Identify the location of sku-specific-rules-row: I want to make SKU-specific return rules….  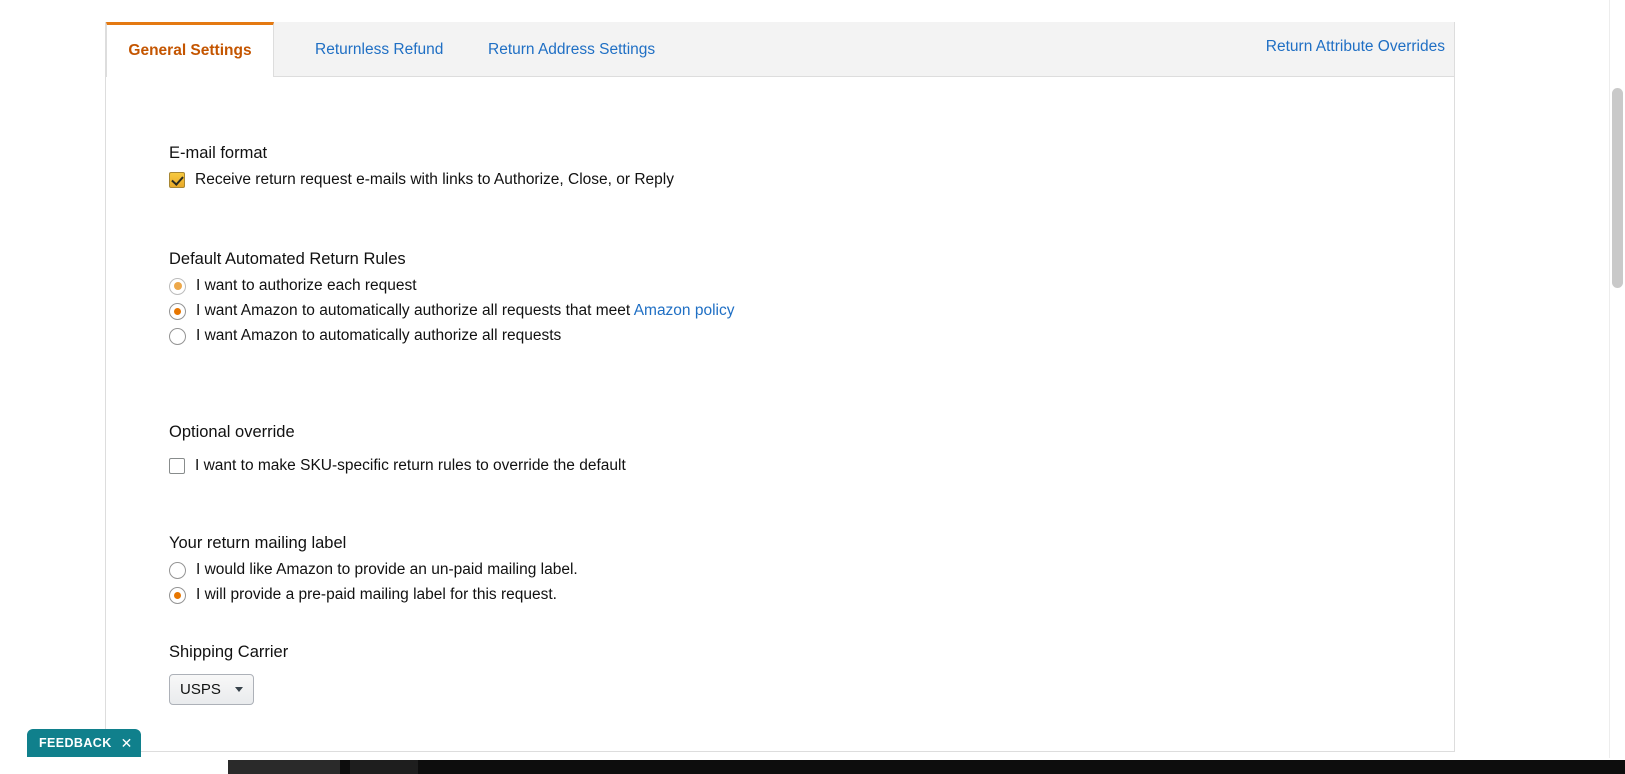
(397, 466).